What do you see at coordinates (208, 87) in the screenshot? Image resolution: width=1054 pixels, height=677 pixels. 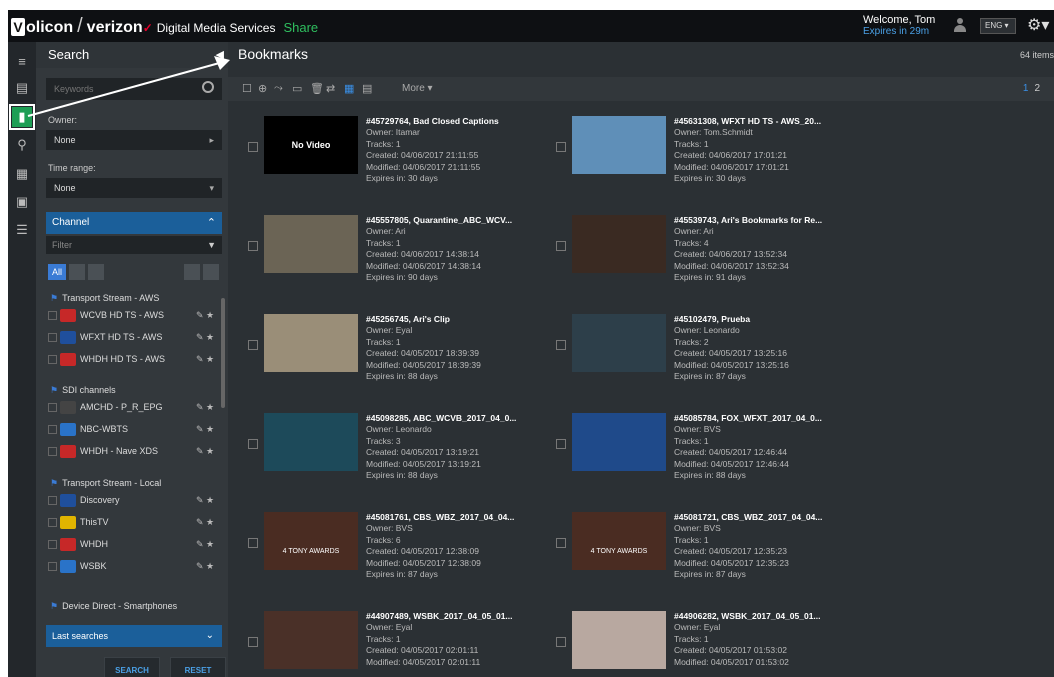 I see `search-icon` at bounding box center [208, 87].